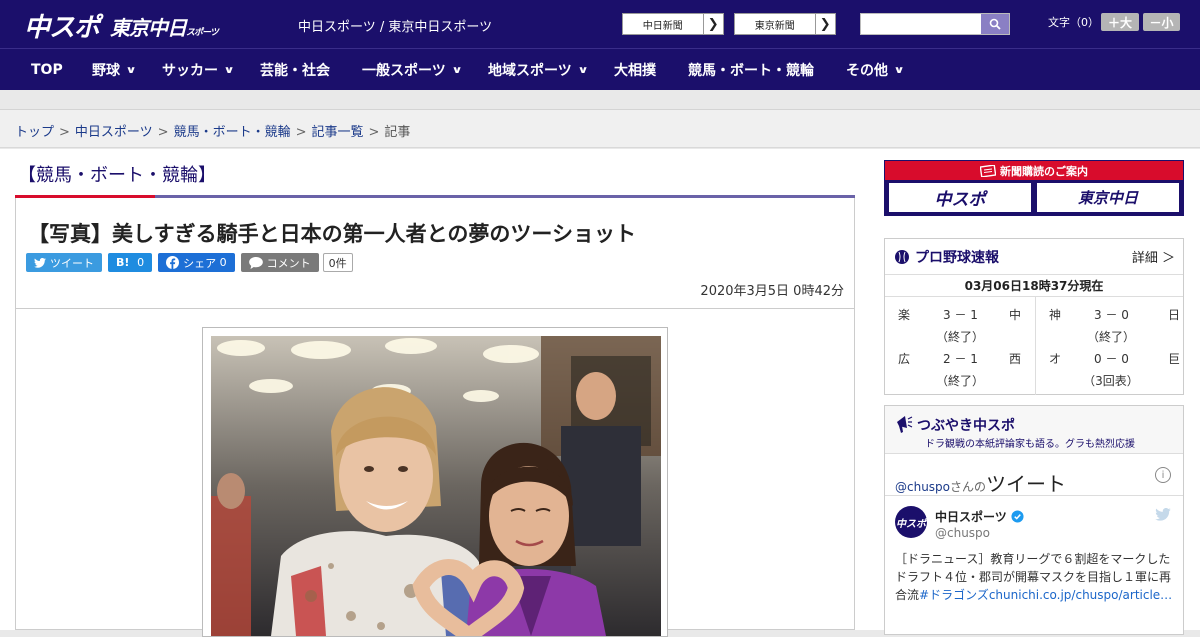  I want to click on nav-item-soccer-label: サッカー, so click(190, 71).